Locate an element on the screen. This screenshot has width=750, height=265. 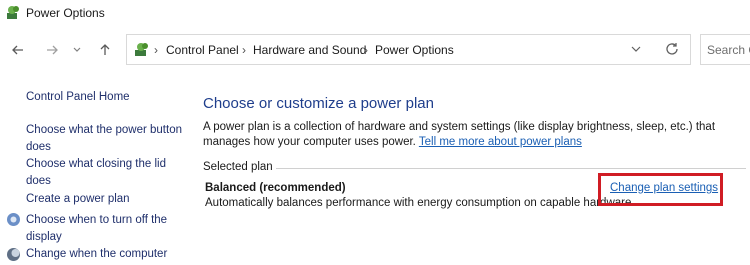
window-title: Power Options is located at coordinates (65, 13).